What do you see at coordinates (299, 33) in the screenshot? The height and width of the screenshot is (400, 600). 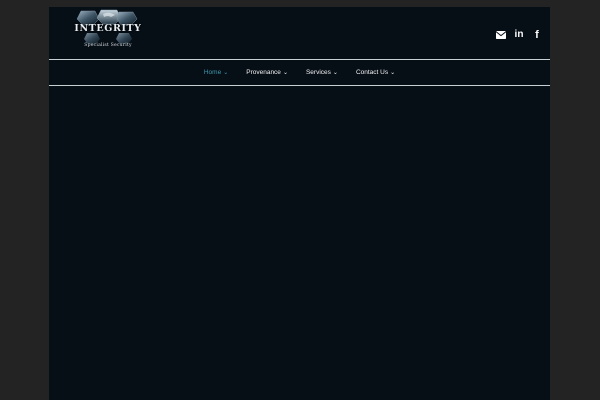 I see `site-header: INTEGRITY Specialist Security in f` at bounding box center [299, 33].